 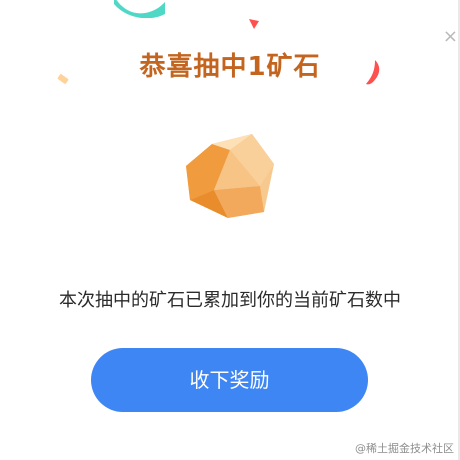 I want to click on close-icon: ×, so click(x=450, y=37).